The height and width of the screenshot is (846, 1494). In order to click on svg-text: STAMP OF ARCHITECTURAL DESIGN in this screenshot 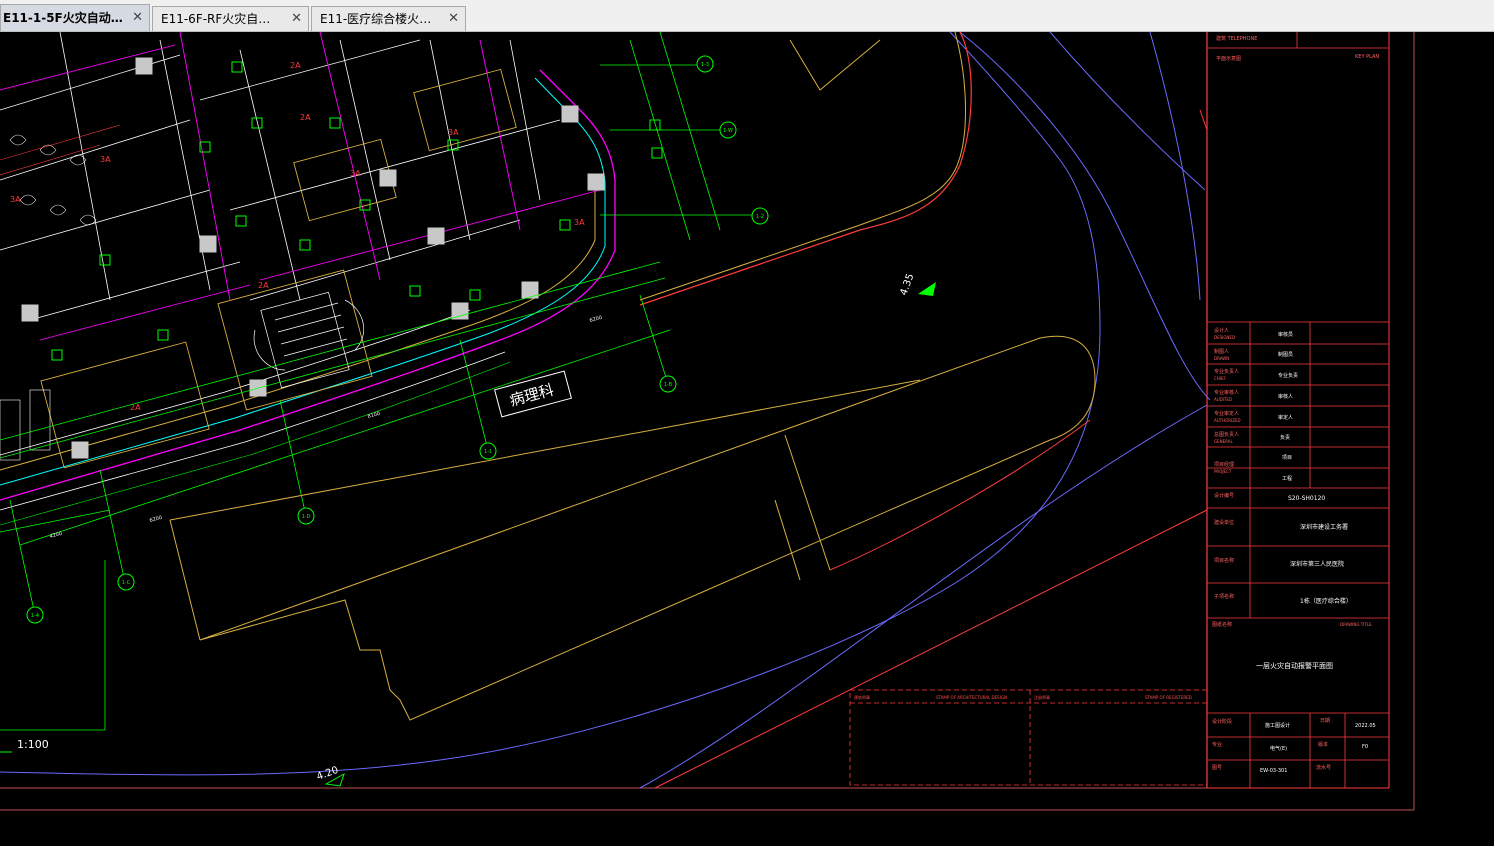, I will do `click(971, 697)`.